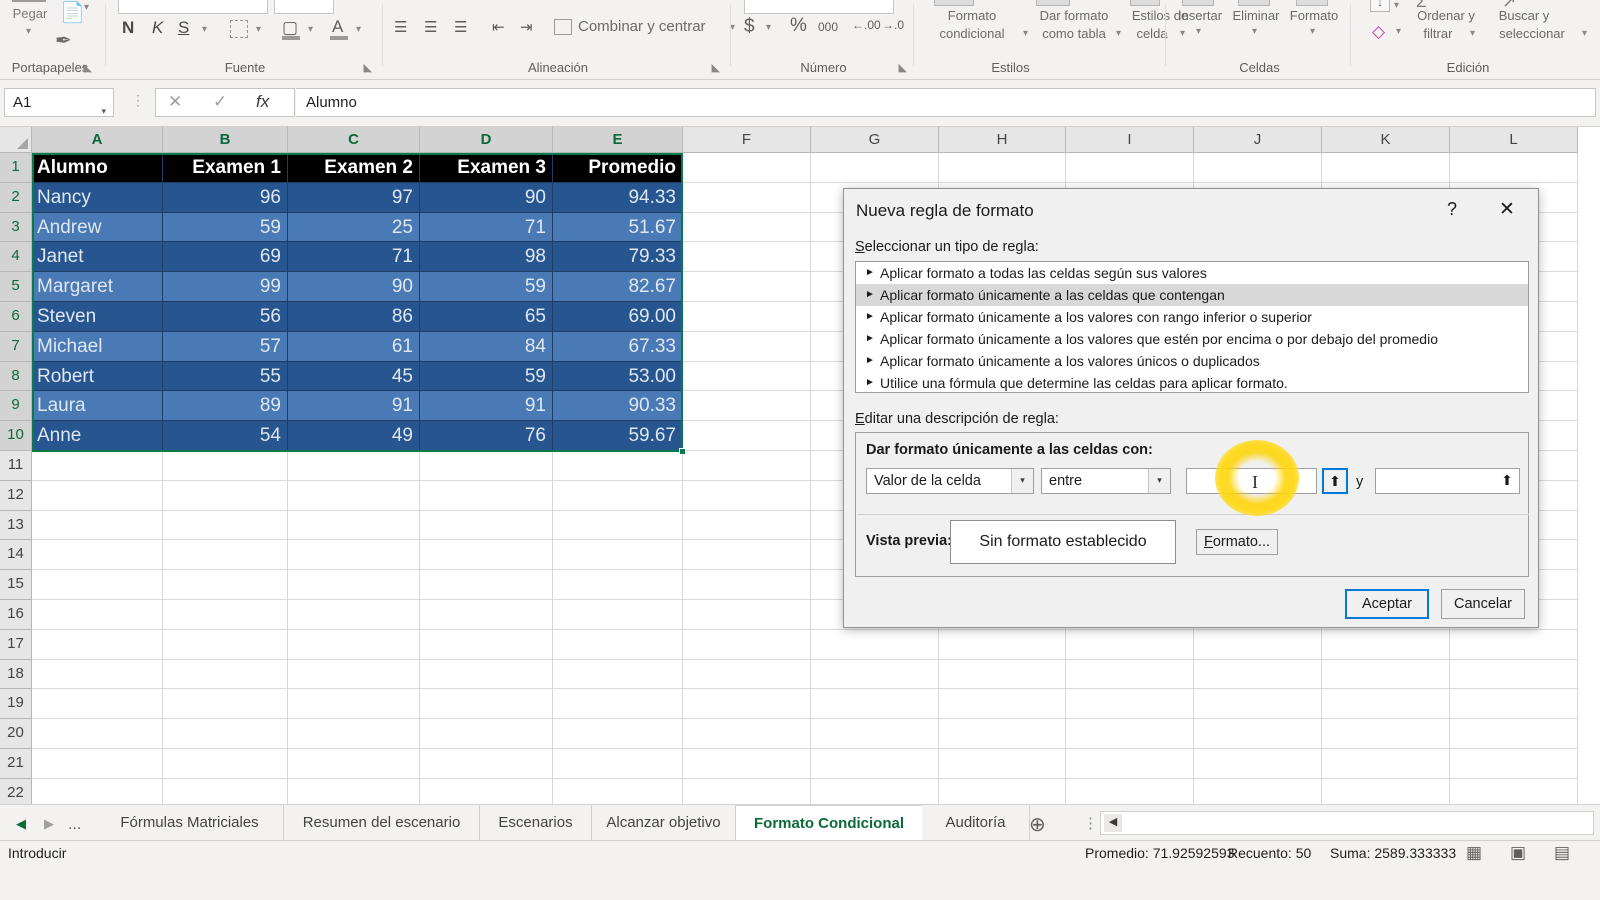 The height and width of the screenshot is (900, 1600). Describe the element at coordinates (486, 406) in the screenshot. I see `data-cell-examen3: 91` at that location.